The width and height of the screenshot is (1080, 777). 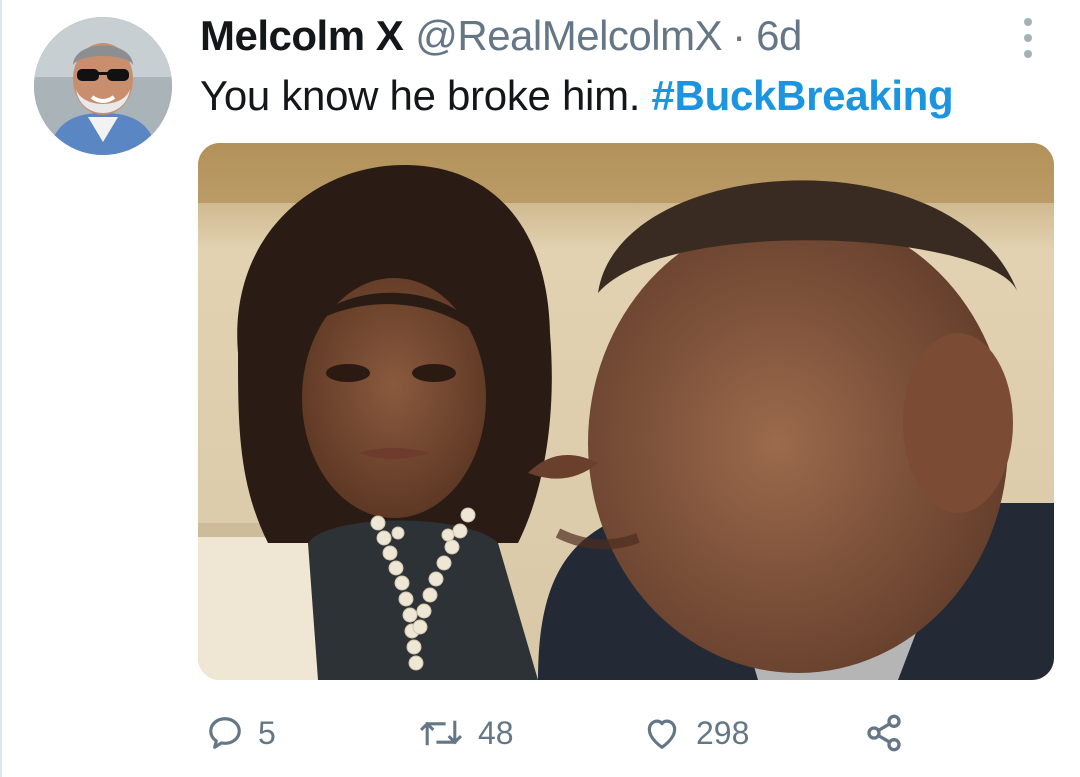 What do you see at coordinates (568, 36) in the screenshot?
I see `user-handle: @RealMelcolmX` at bounding box center [568, 36].